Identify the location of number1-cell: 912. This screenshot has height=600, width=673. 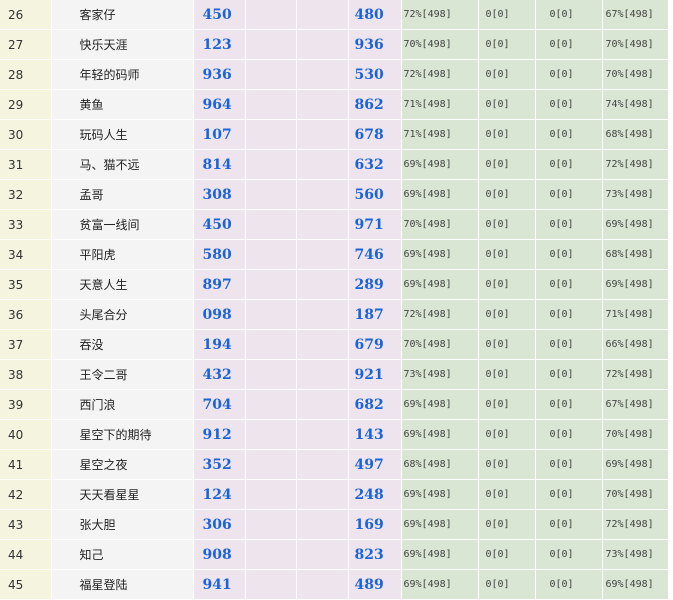
(219, 434).